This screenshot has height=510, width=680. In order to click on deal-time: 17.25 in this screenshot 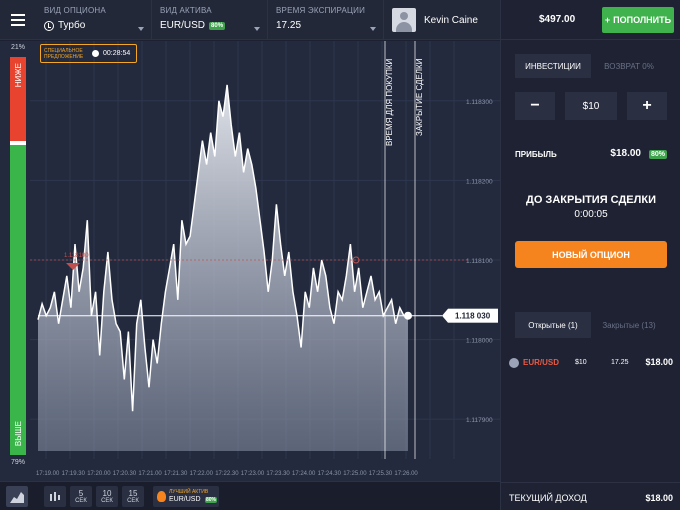, I will do `click(620, 362)`.